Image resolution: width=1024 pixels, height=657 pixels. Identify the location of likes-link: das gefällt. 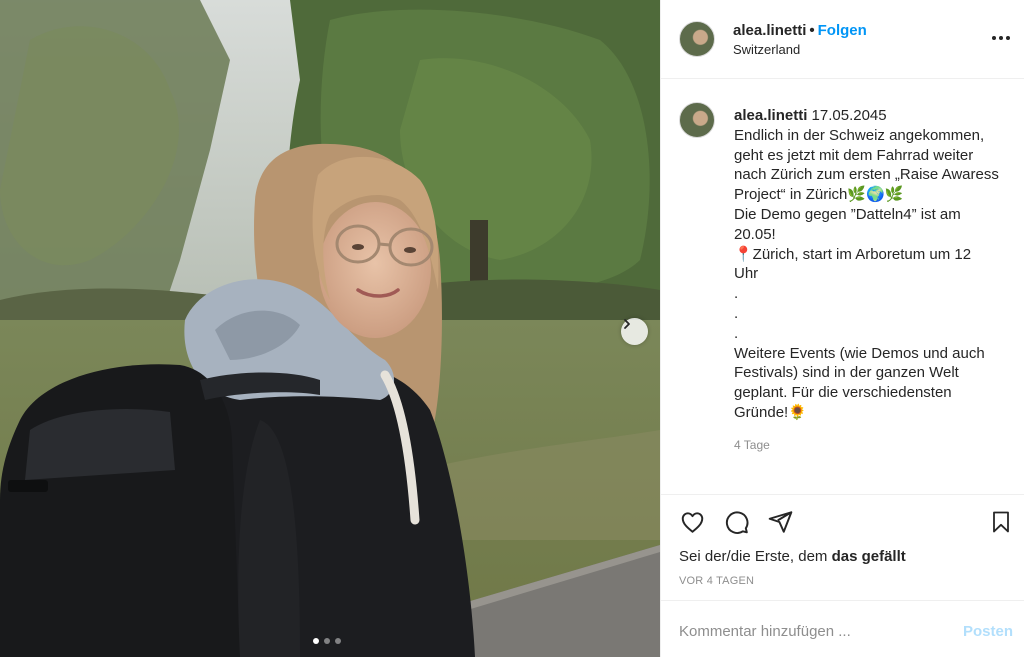
(869, 556).